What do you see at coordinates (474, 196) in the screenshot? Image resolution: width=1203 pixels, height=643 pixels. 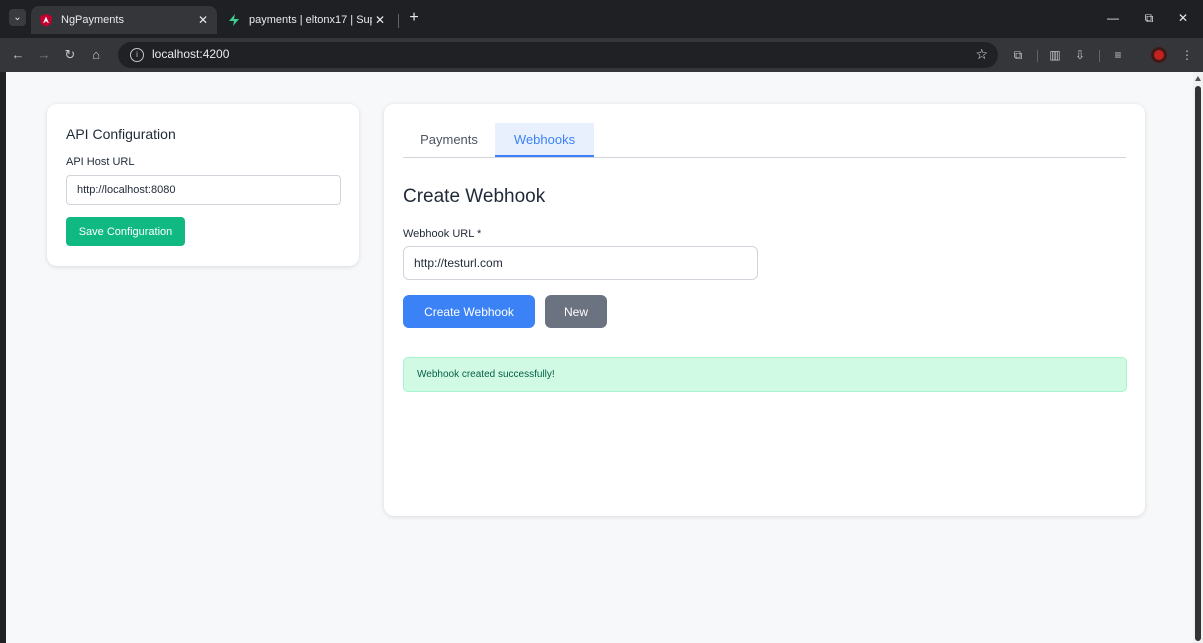 I see `page-title: Create Webhook` at bounding box center [474, 196].